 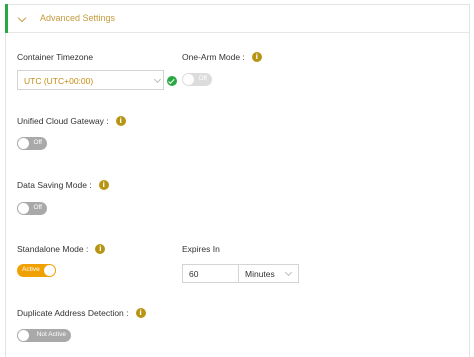 I want to click on timezone-select: UTC (UTC+00:00), so click(x=97, y=80).